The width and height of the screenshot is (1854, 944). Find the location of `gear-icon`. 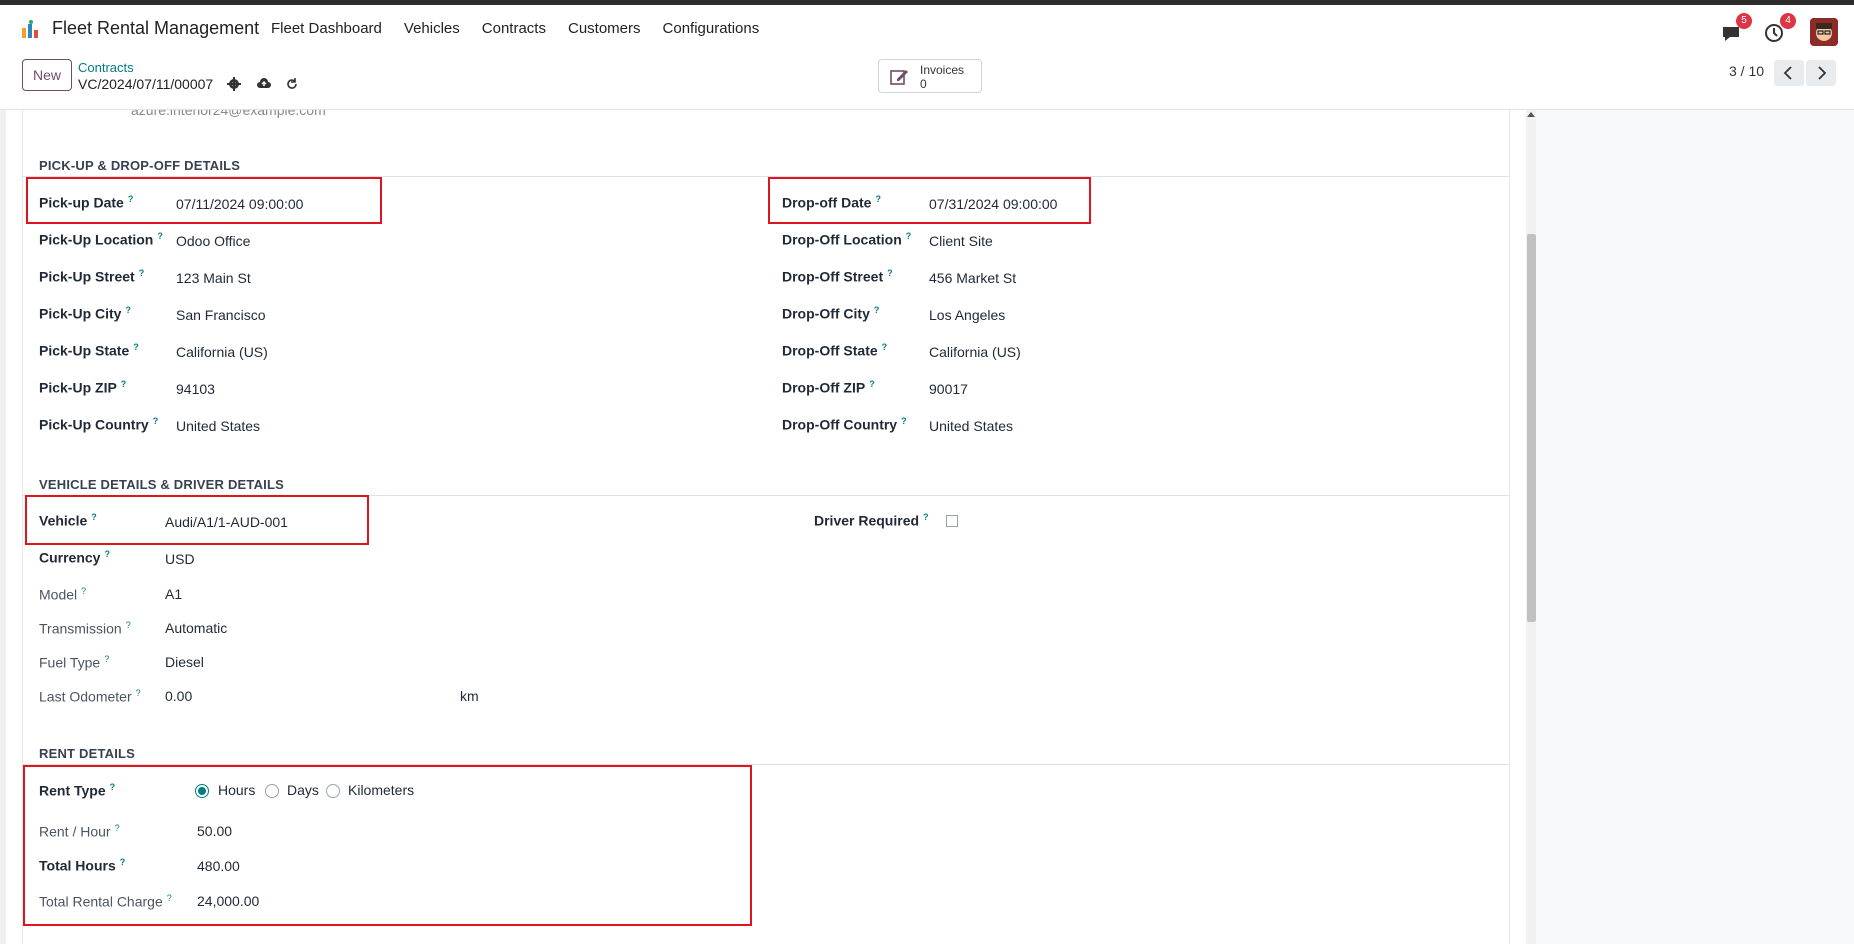

gear-icon is located at coordinates (234, 84).